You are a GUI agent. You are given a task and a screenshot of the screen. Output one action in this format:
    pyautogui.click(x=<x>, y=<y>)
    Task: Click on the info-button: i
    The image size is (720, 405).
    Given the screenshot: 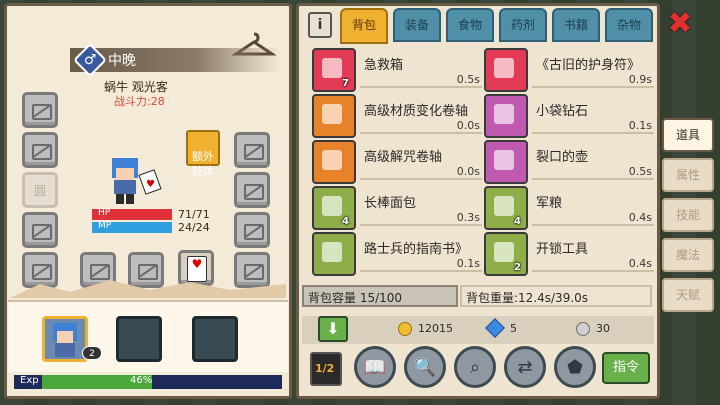 What is the action you would take?
    pyautogui.click(x=320, y=25)
    